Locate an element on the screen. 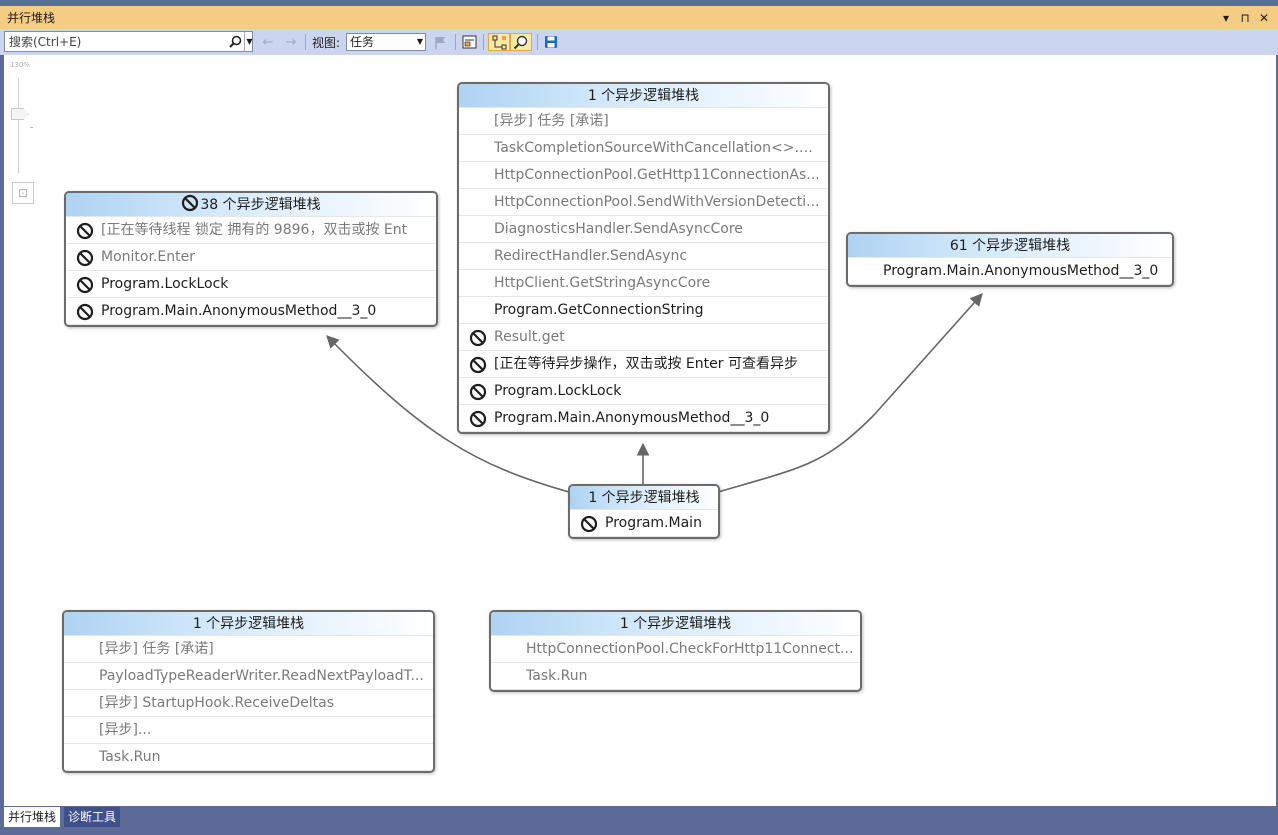 This screenshot has width=1278, height=835. stack-node-title: 61 个异步逻辑堆栈 is located at coordinates (1010, 246).